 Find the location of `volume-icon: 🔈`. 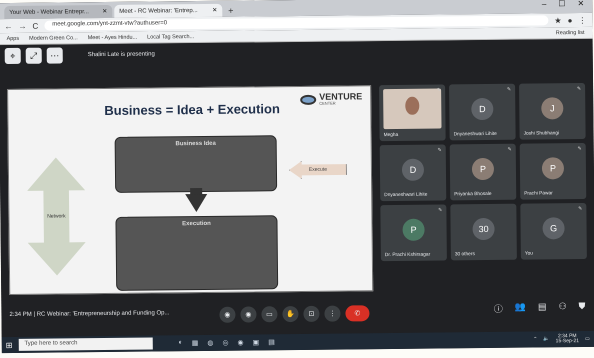

volume-icon: 🔈 is located at coordinates (546, 339).